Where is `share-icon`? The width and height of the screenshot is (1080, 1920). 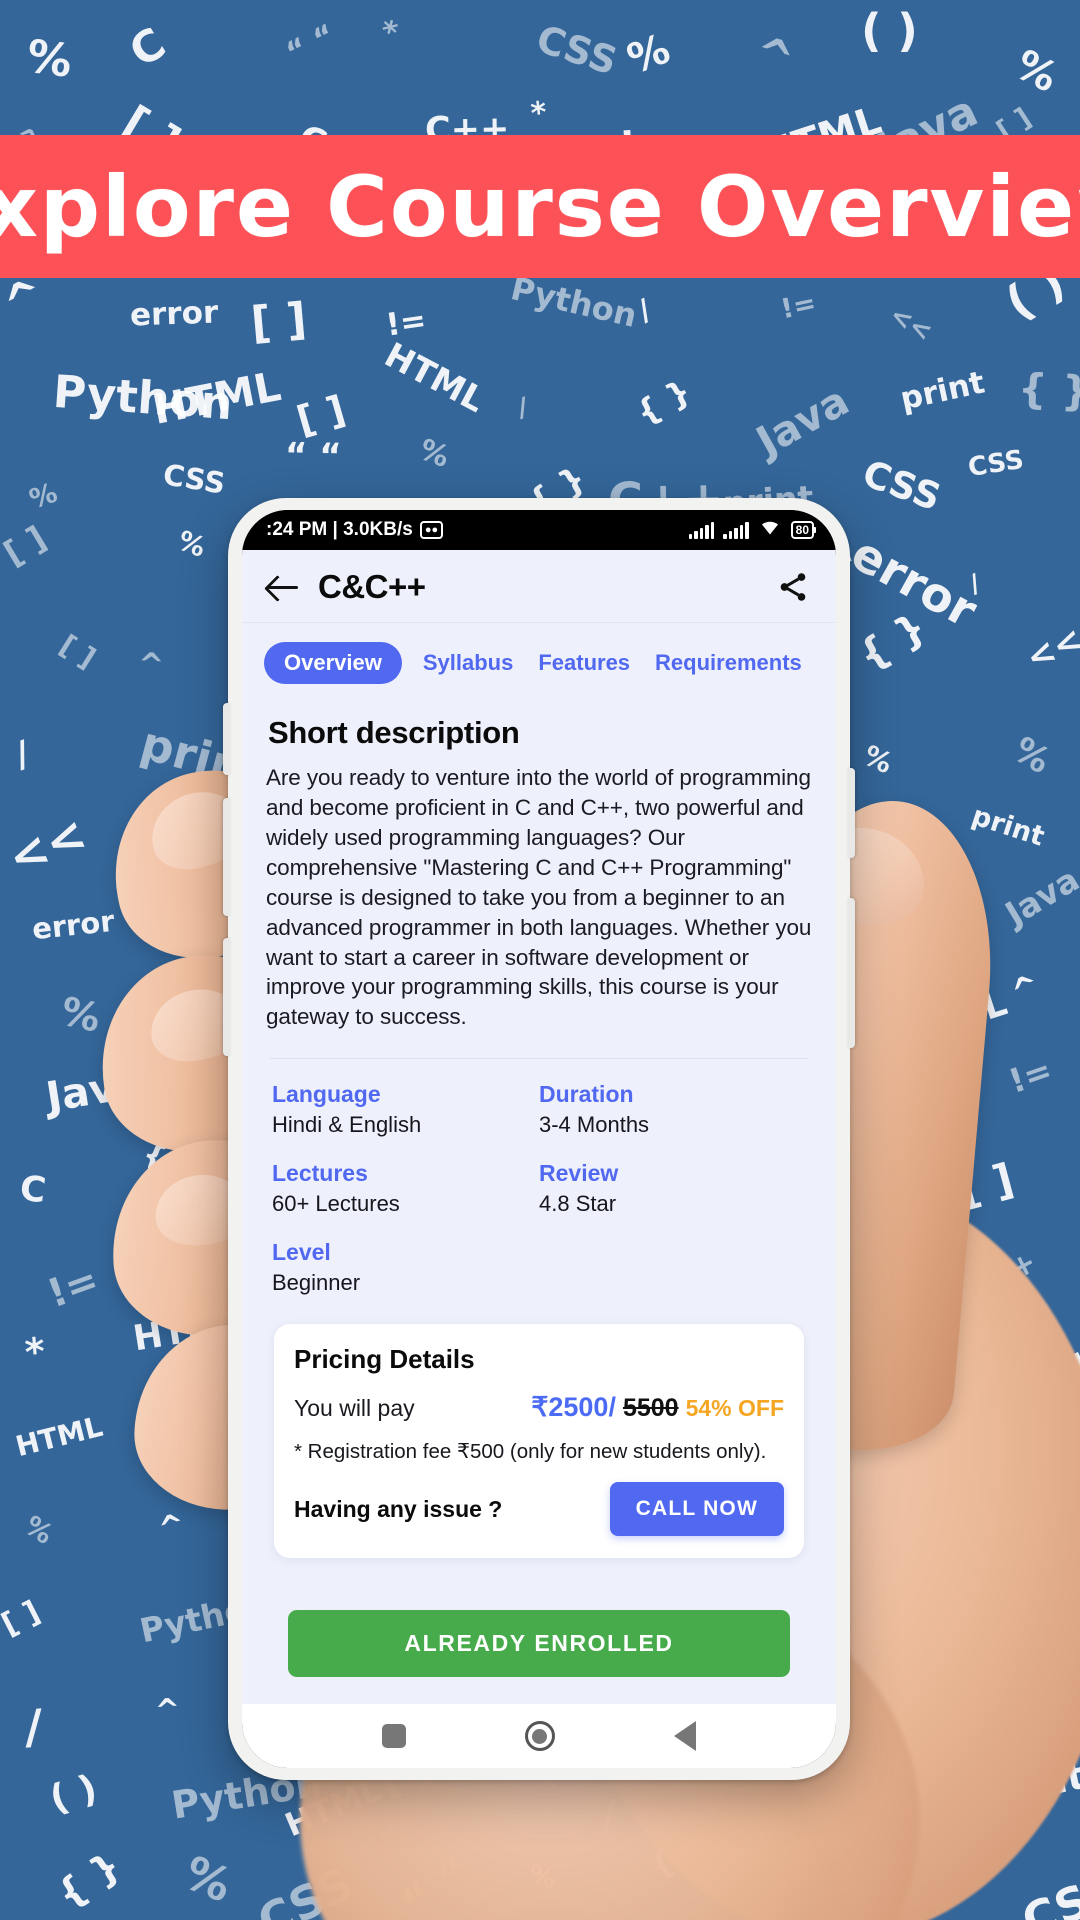
share-icon is located at coordinates (793, 587).